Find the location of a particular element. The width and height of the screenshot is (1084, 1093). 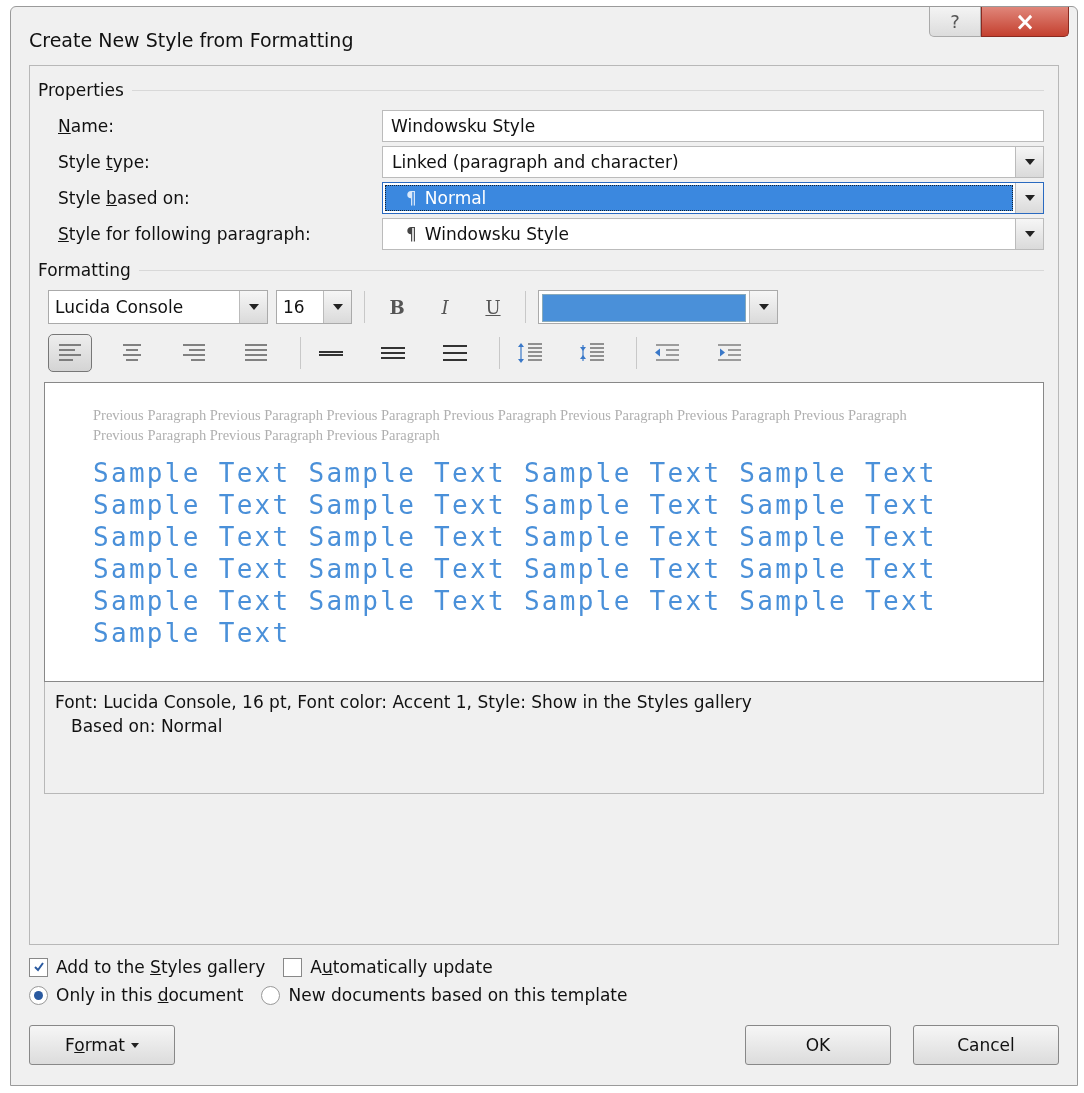

dropdown-field: Linked (paragraph and character) is located at coordinates (713, 162).